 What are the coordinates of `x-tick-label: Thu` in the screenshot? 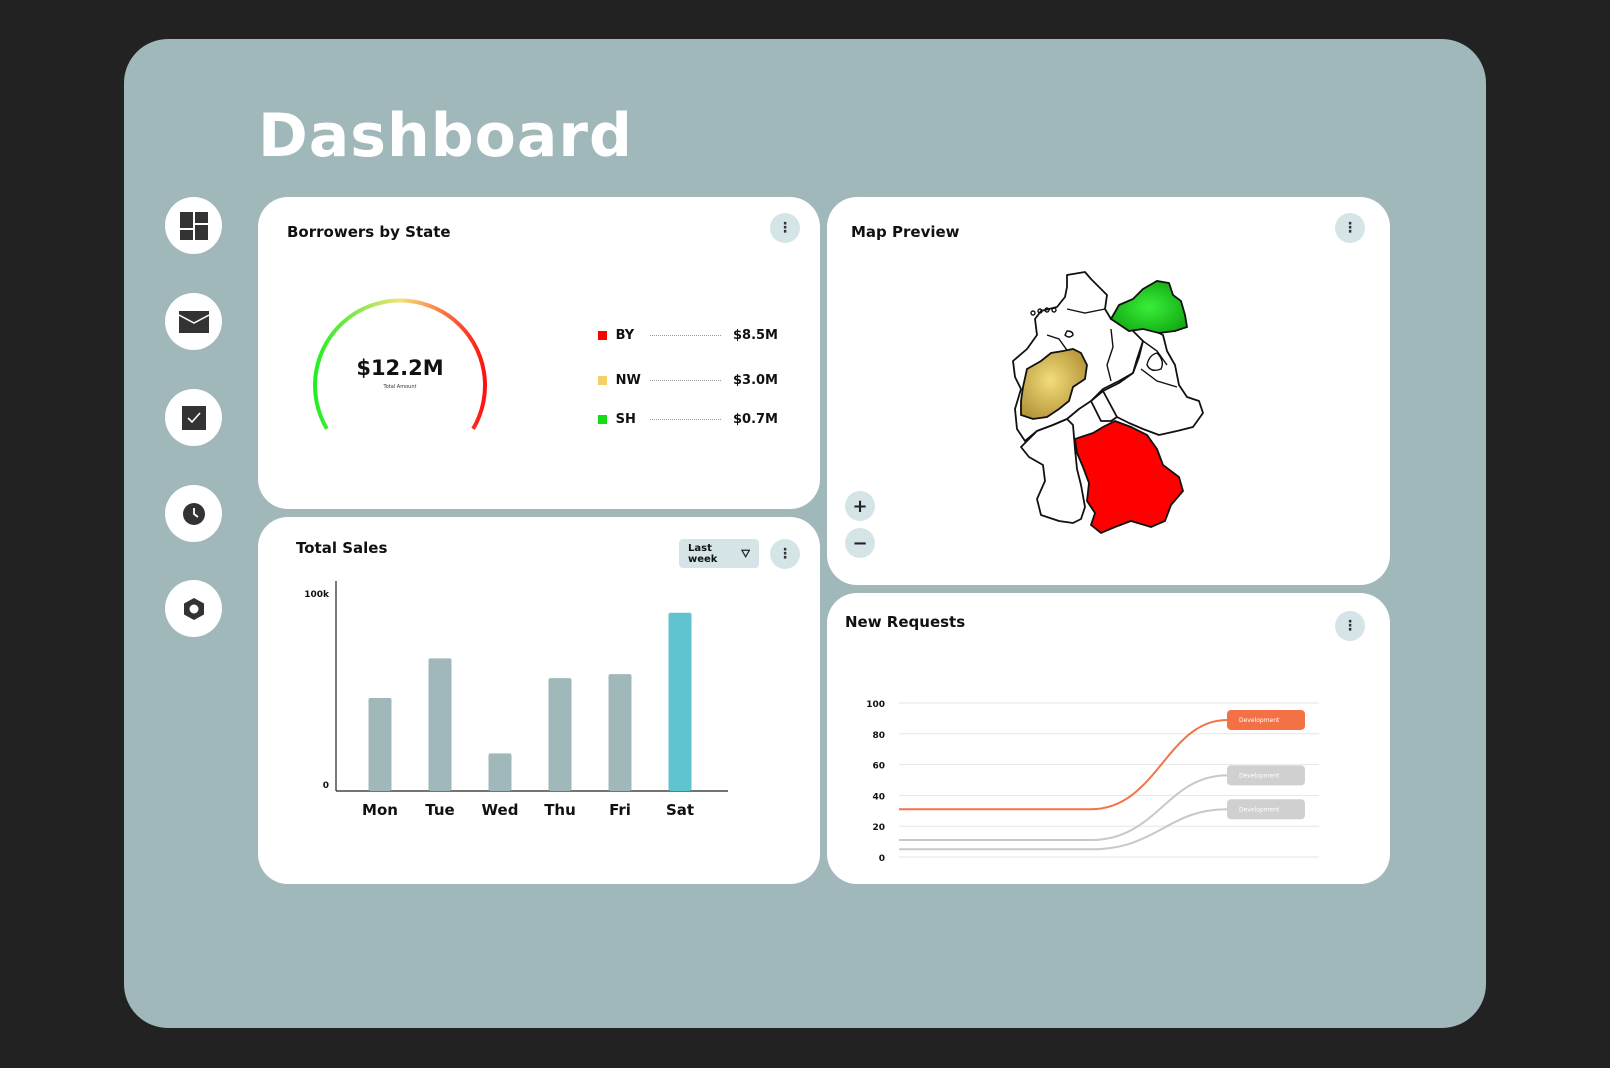 It's located at (560, 810).